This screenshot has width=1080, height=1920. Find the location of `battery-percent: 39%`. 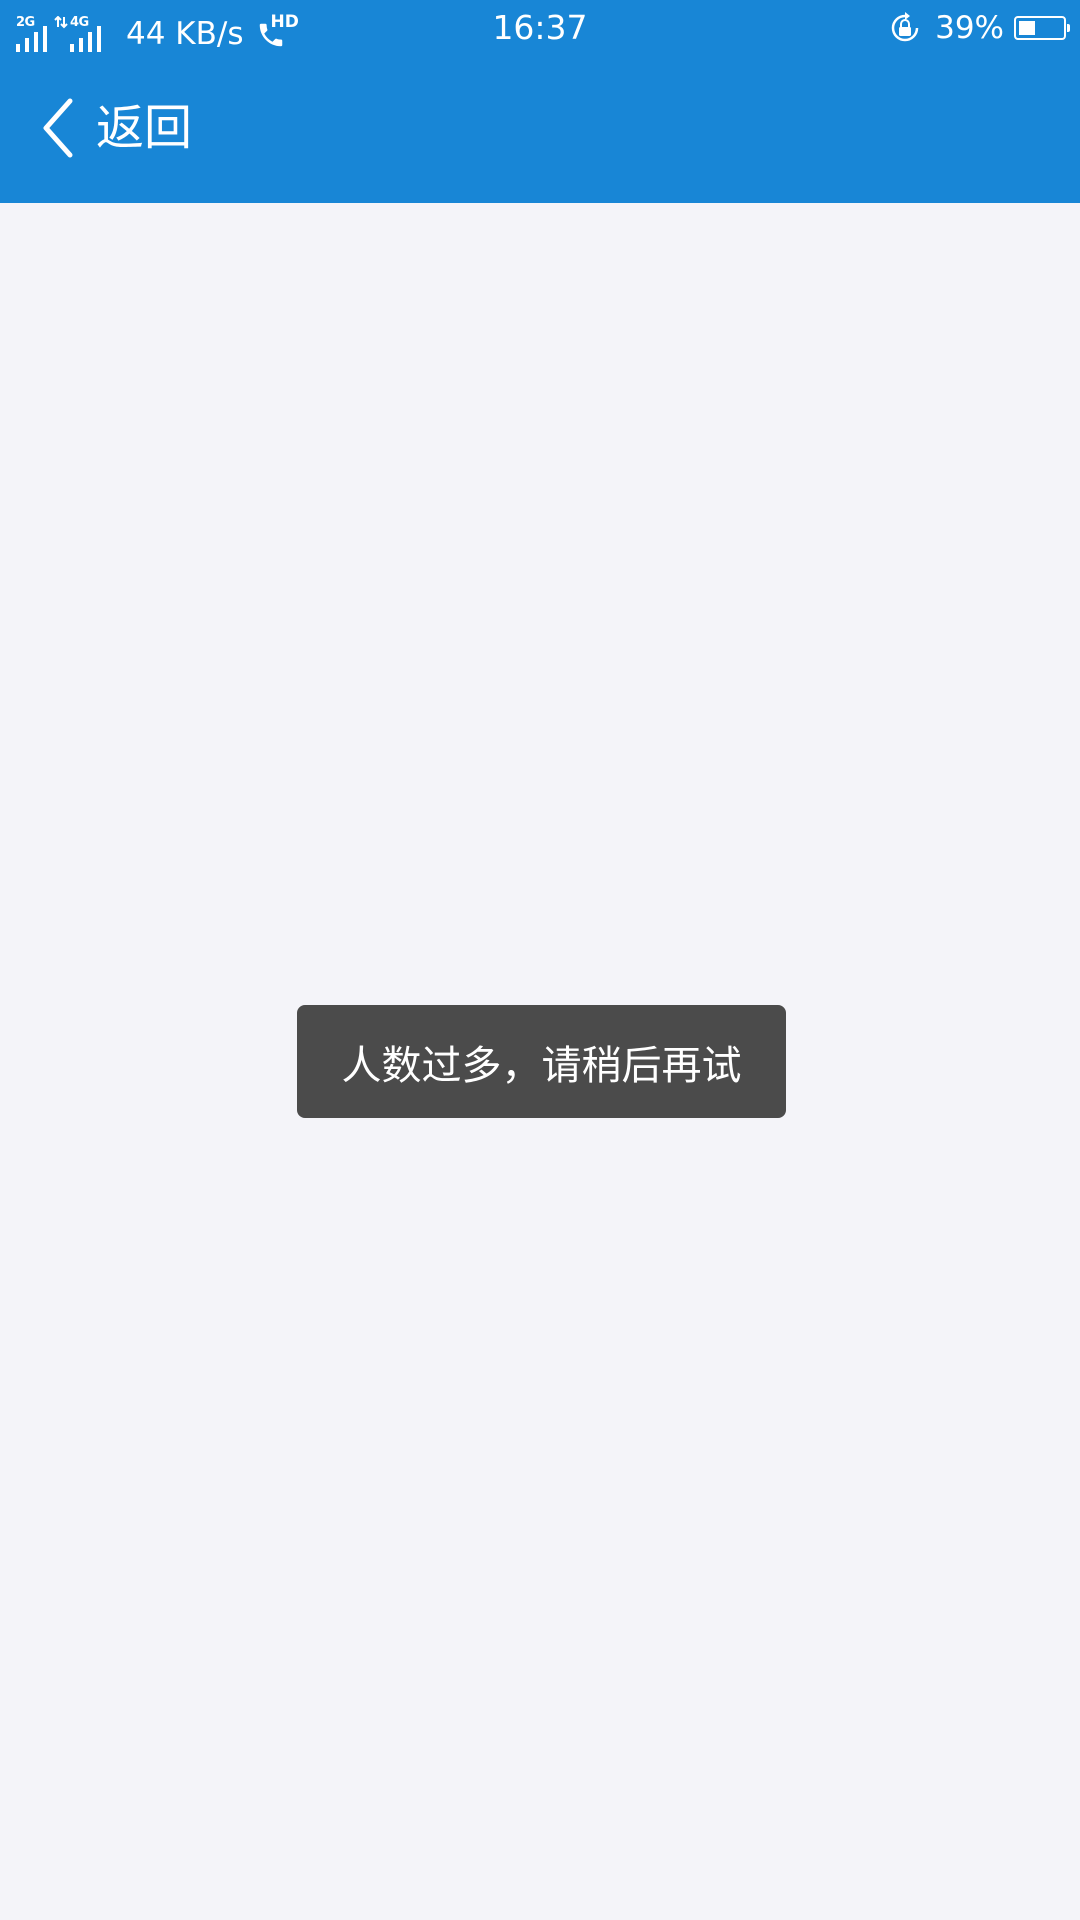

battery-percent: 39% is located at coordinates (969, 28).